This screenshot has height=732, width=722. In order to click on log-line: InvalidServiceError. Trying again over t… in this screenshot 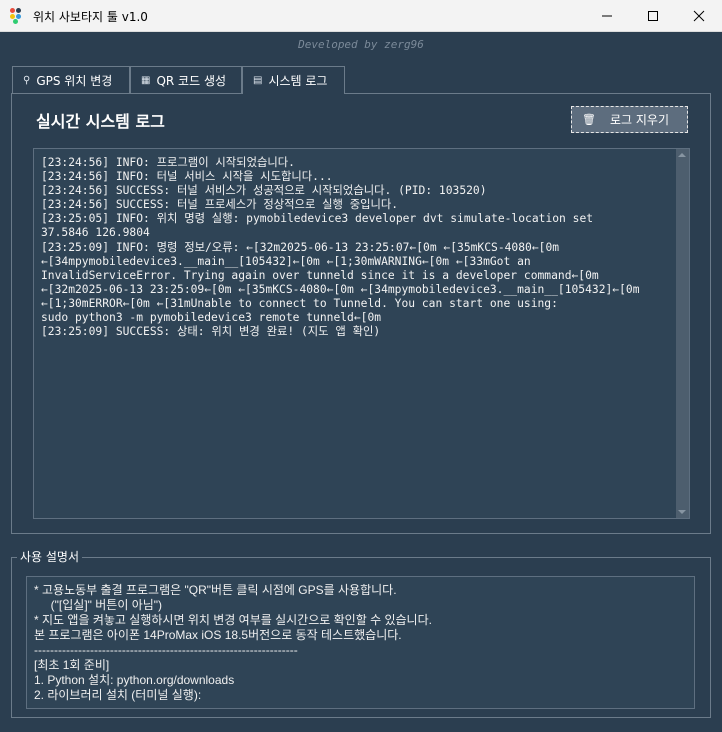, I will do `click(320, 275)`.